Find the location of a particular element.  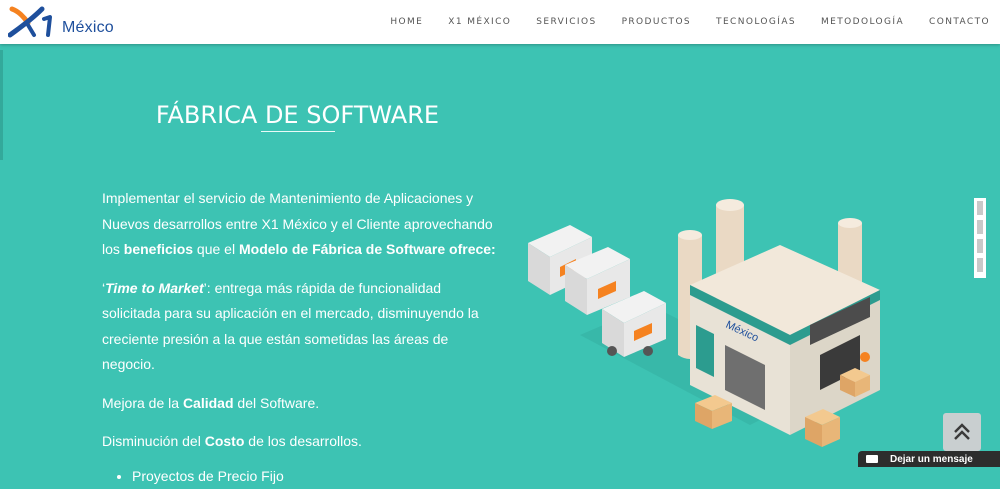

menu-item-productos: PRODUCTOS is located at coordinates (656, 22).